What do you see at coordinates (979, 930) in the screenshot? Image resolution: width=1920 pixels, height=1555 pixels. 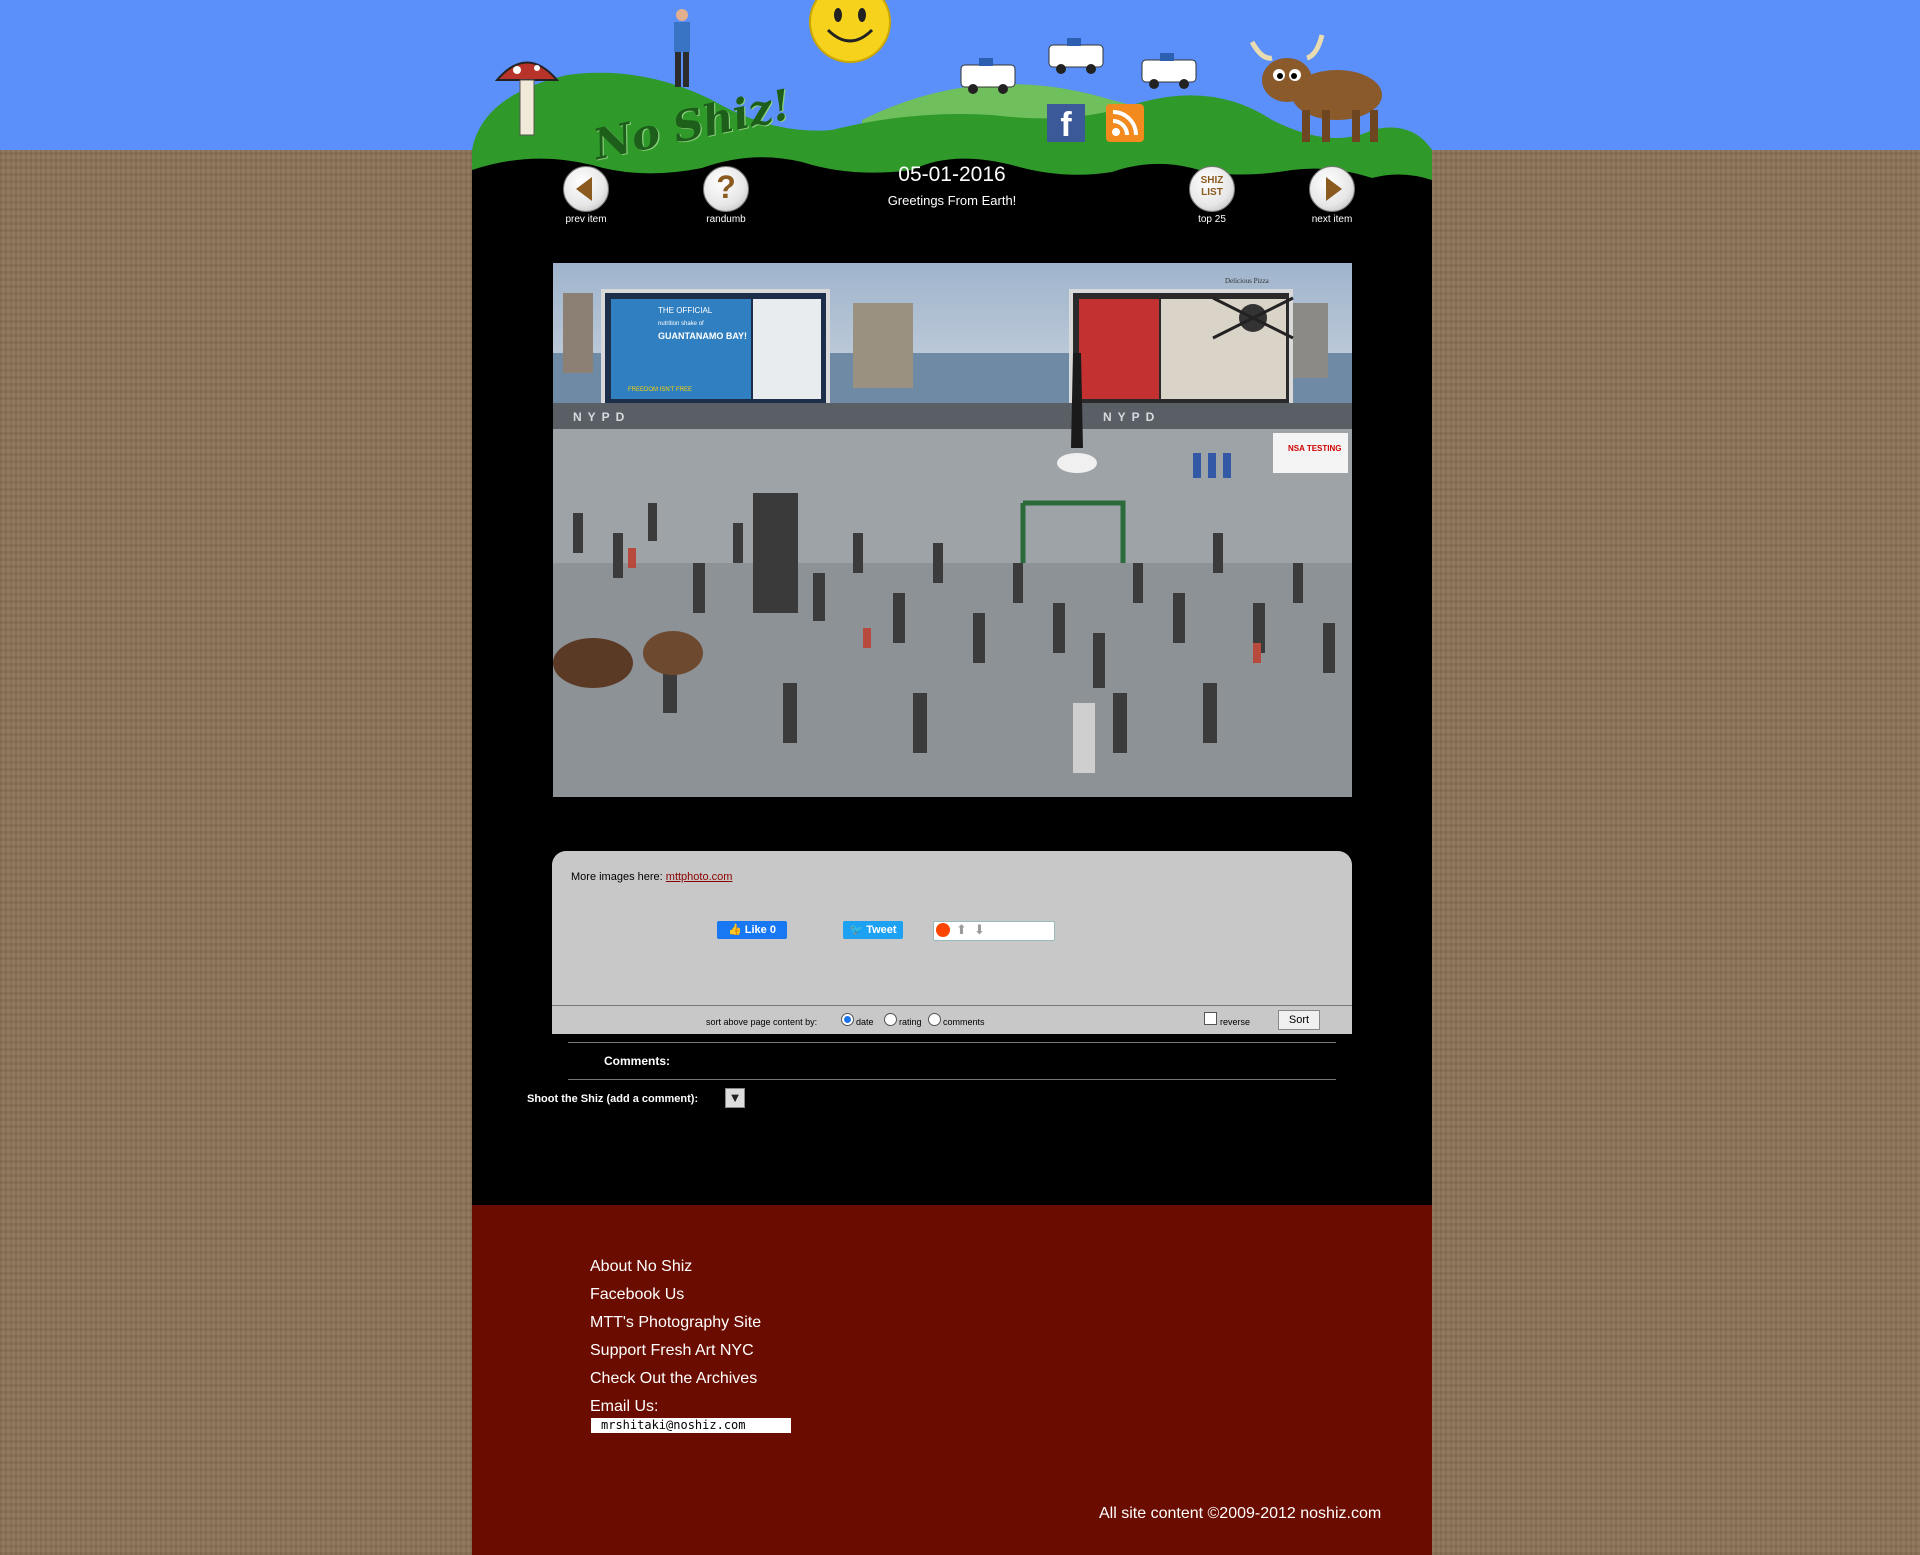 I see `downvote-icon: ⬇` at bounding box center [979, 930].